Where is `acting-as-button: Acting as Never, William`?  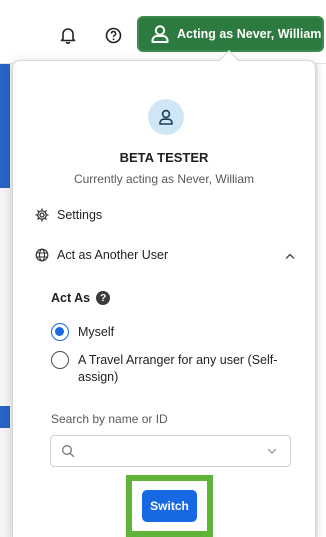 acting-as-button: Acting as Never, William is located at coordinates (230, 34).